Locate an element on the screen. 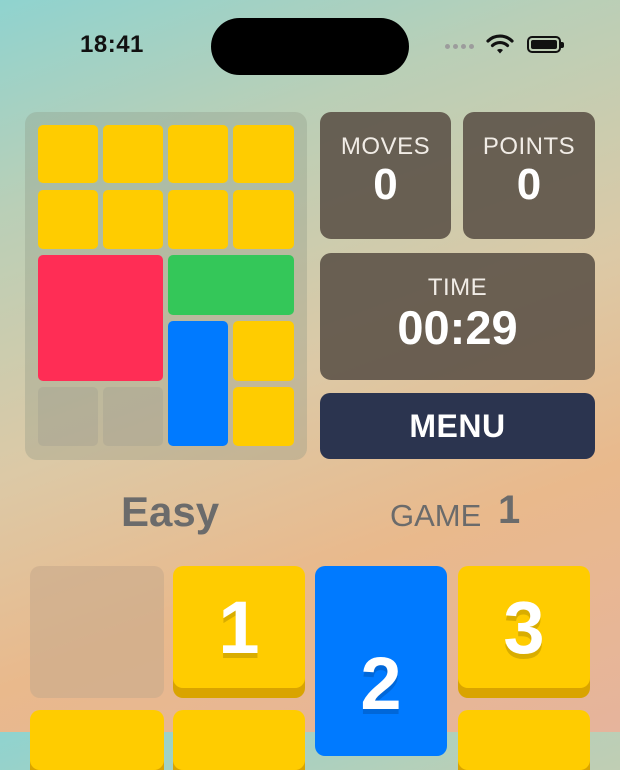 This screenshot has height=770, width=620. time-card: TIME 00:29 is located at coordinates (457, 316).